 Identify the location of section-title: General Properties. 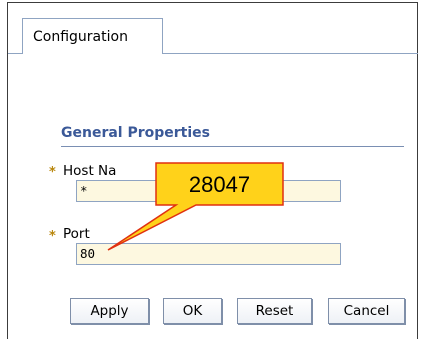
(135, 133).